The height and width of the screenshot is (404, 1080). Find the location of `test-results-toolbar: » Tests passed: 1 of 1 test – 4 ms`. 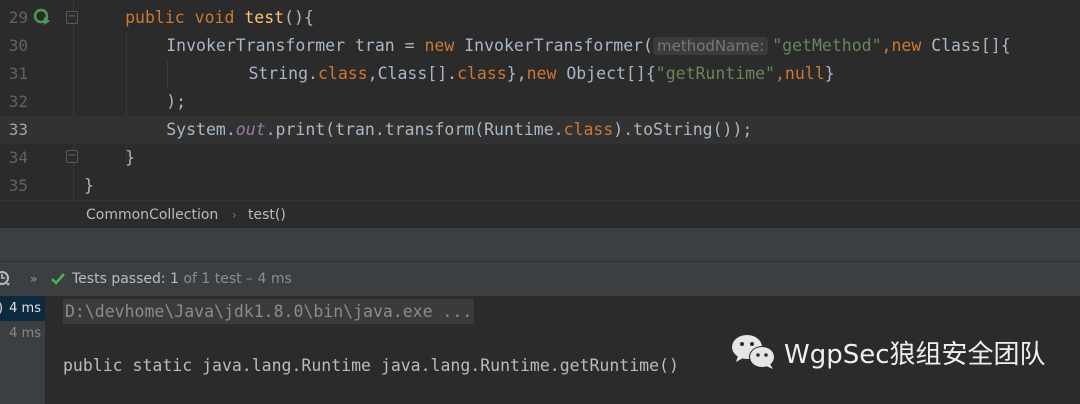

test-results-toolbar: » Tests passed: 1 of 1 test – 4 ms is located at coordinates (540, 279).